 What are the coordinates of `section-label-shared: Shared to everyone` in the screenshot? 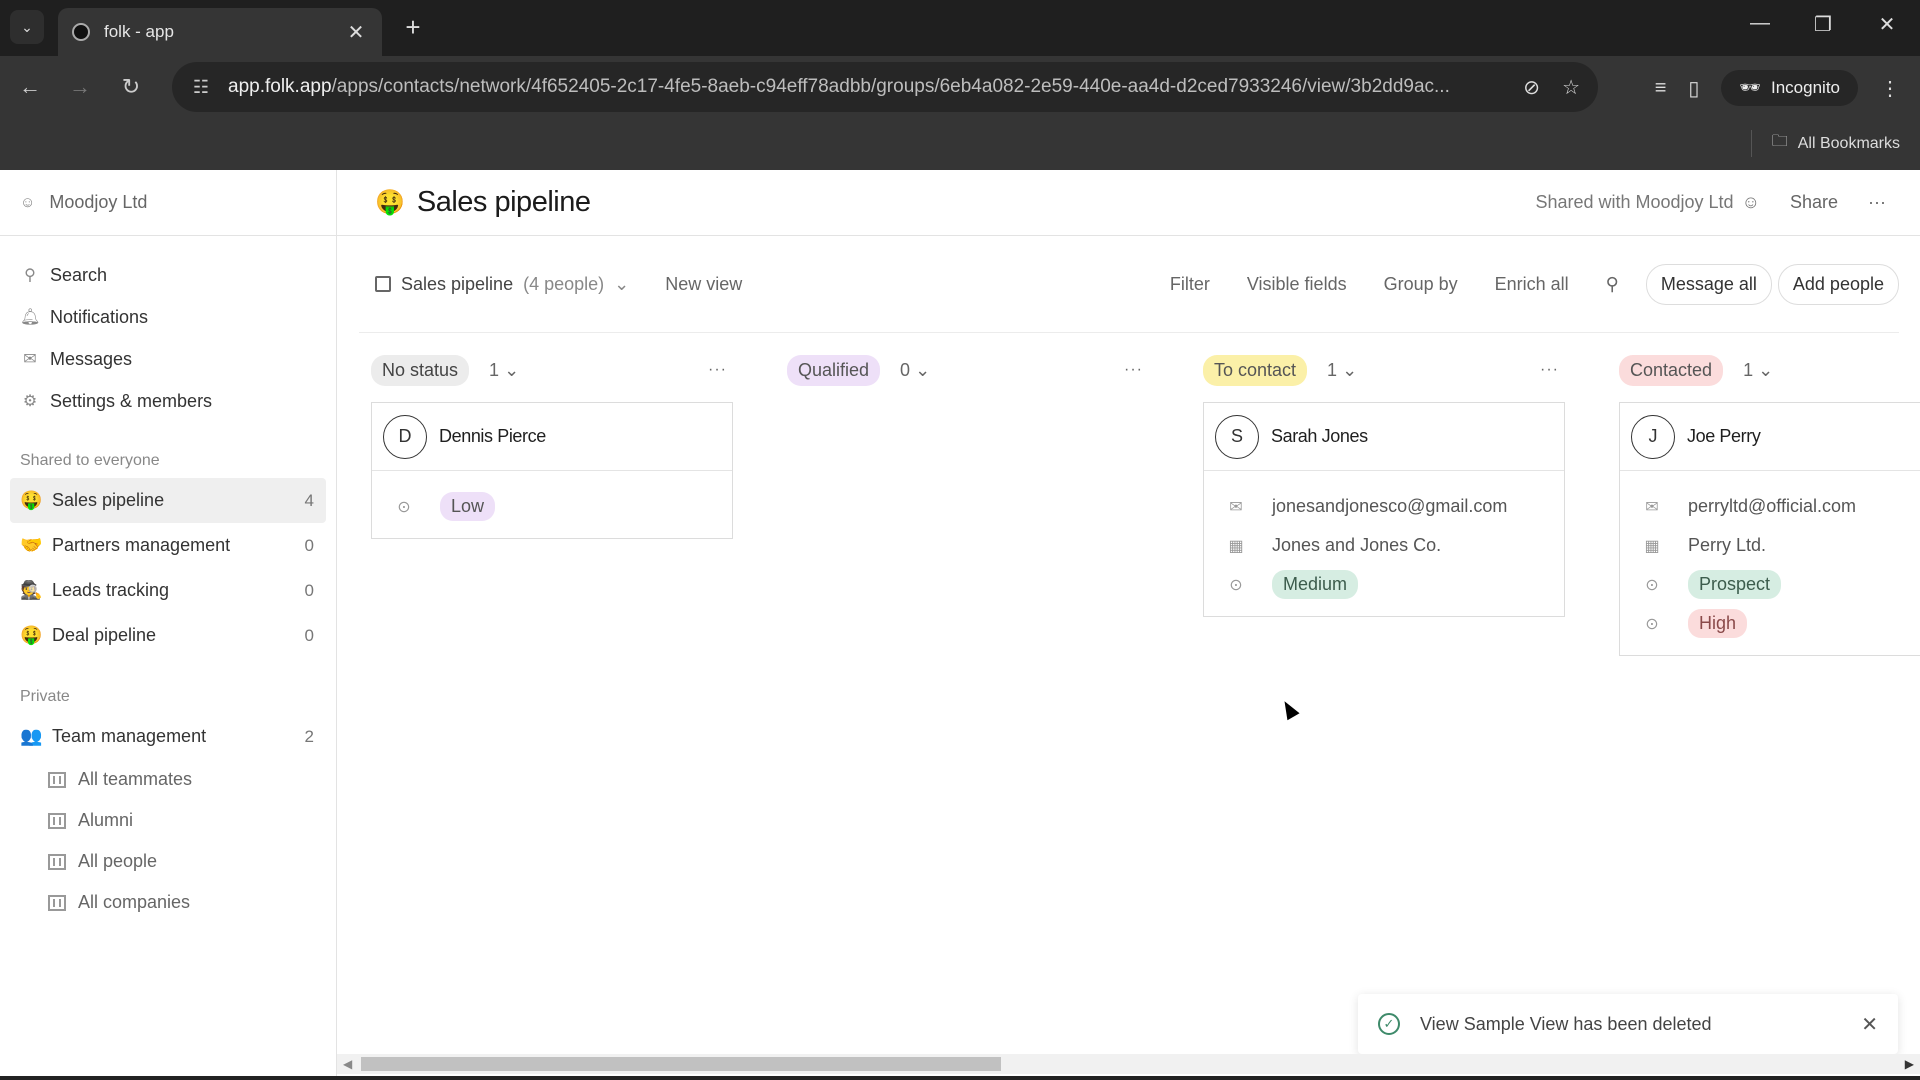 It's located at (90, 460).